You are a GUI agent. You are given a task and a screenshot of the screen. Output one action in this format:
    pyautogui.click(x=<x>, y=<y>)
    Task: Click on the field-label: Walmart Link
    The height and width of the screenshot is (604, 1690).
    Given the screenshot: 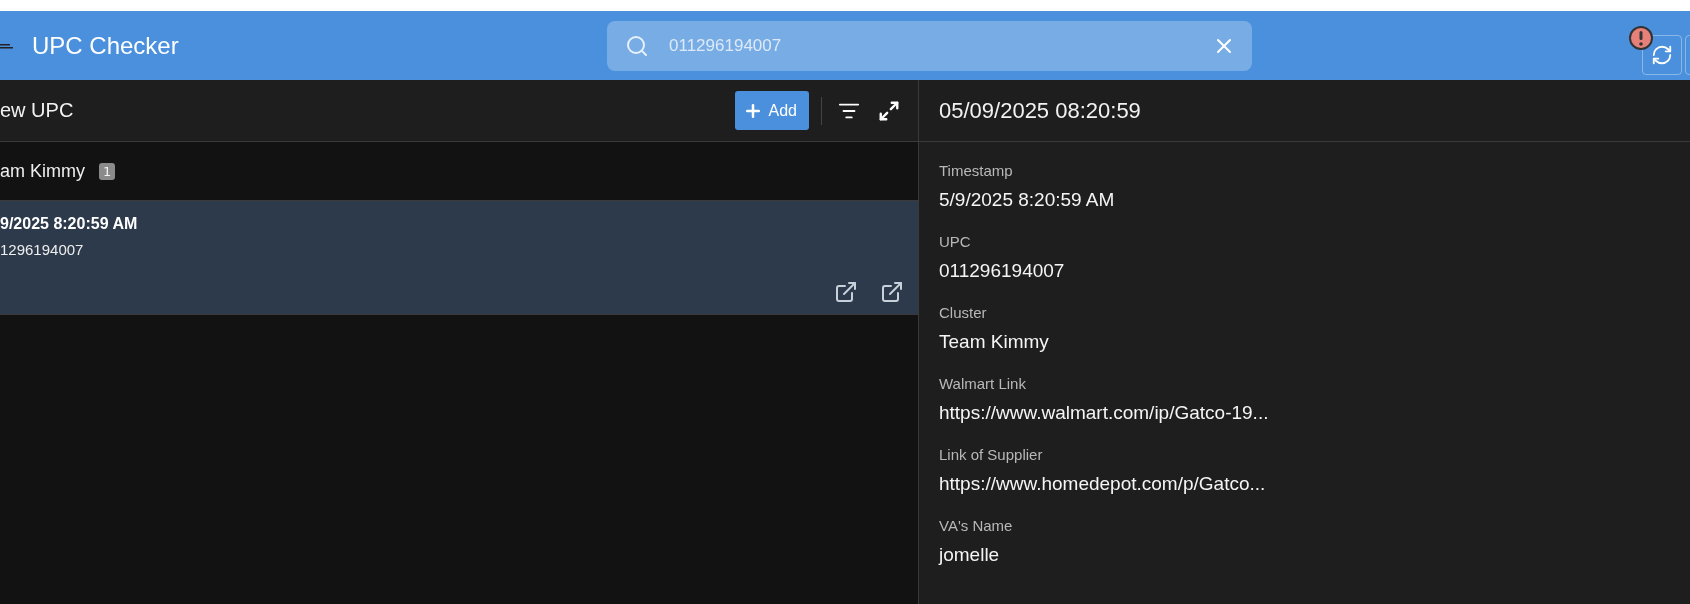 What is the action you would take?
    pyautogui.click(x=983, y=383)
    